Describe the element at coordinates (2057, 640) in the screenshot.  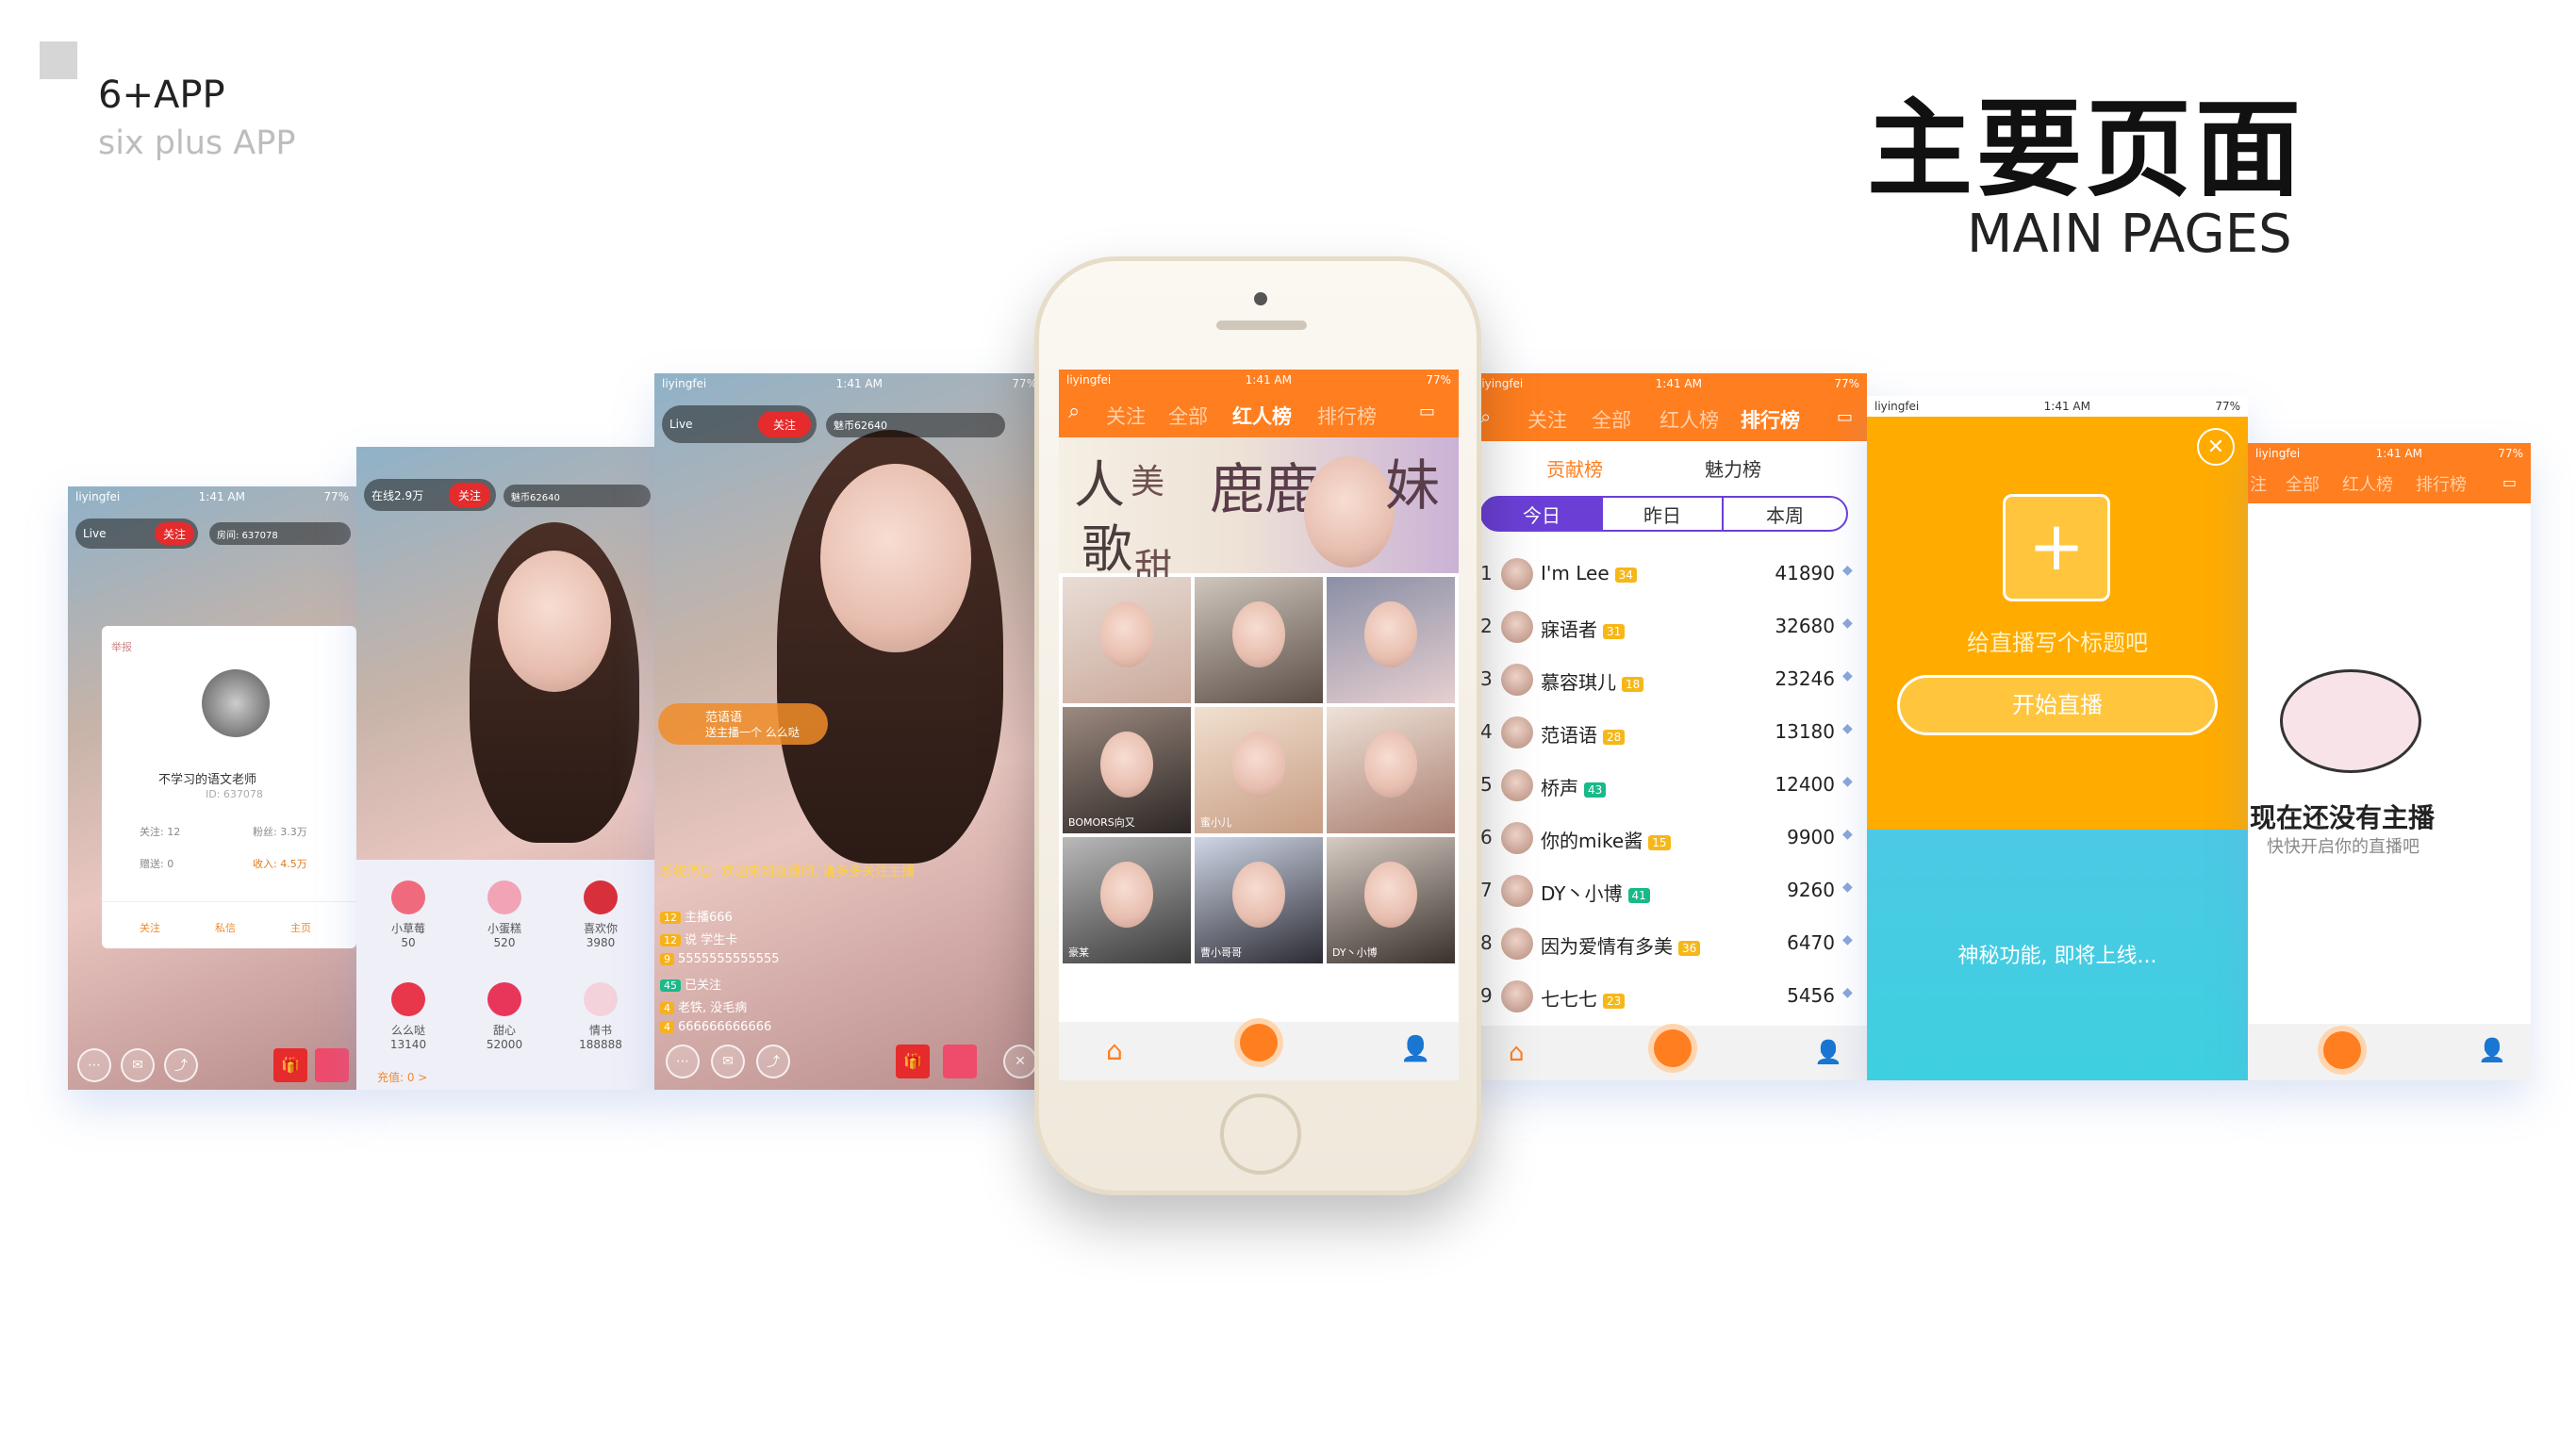
I see `title-prompt: 给直播写个标题吧` at that location.